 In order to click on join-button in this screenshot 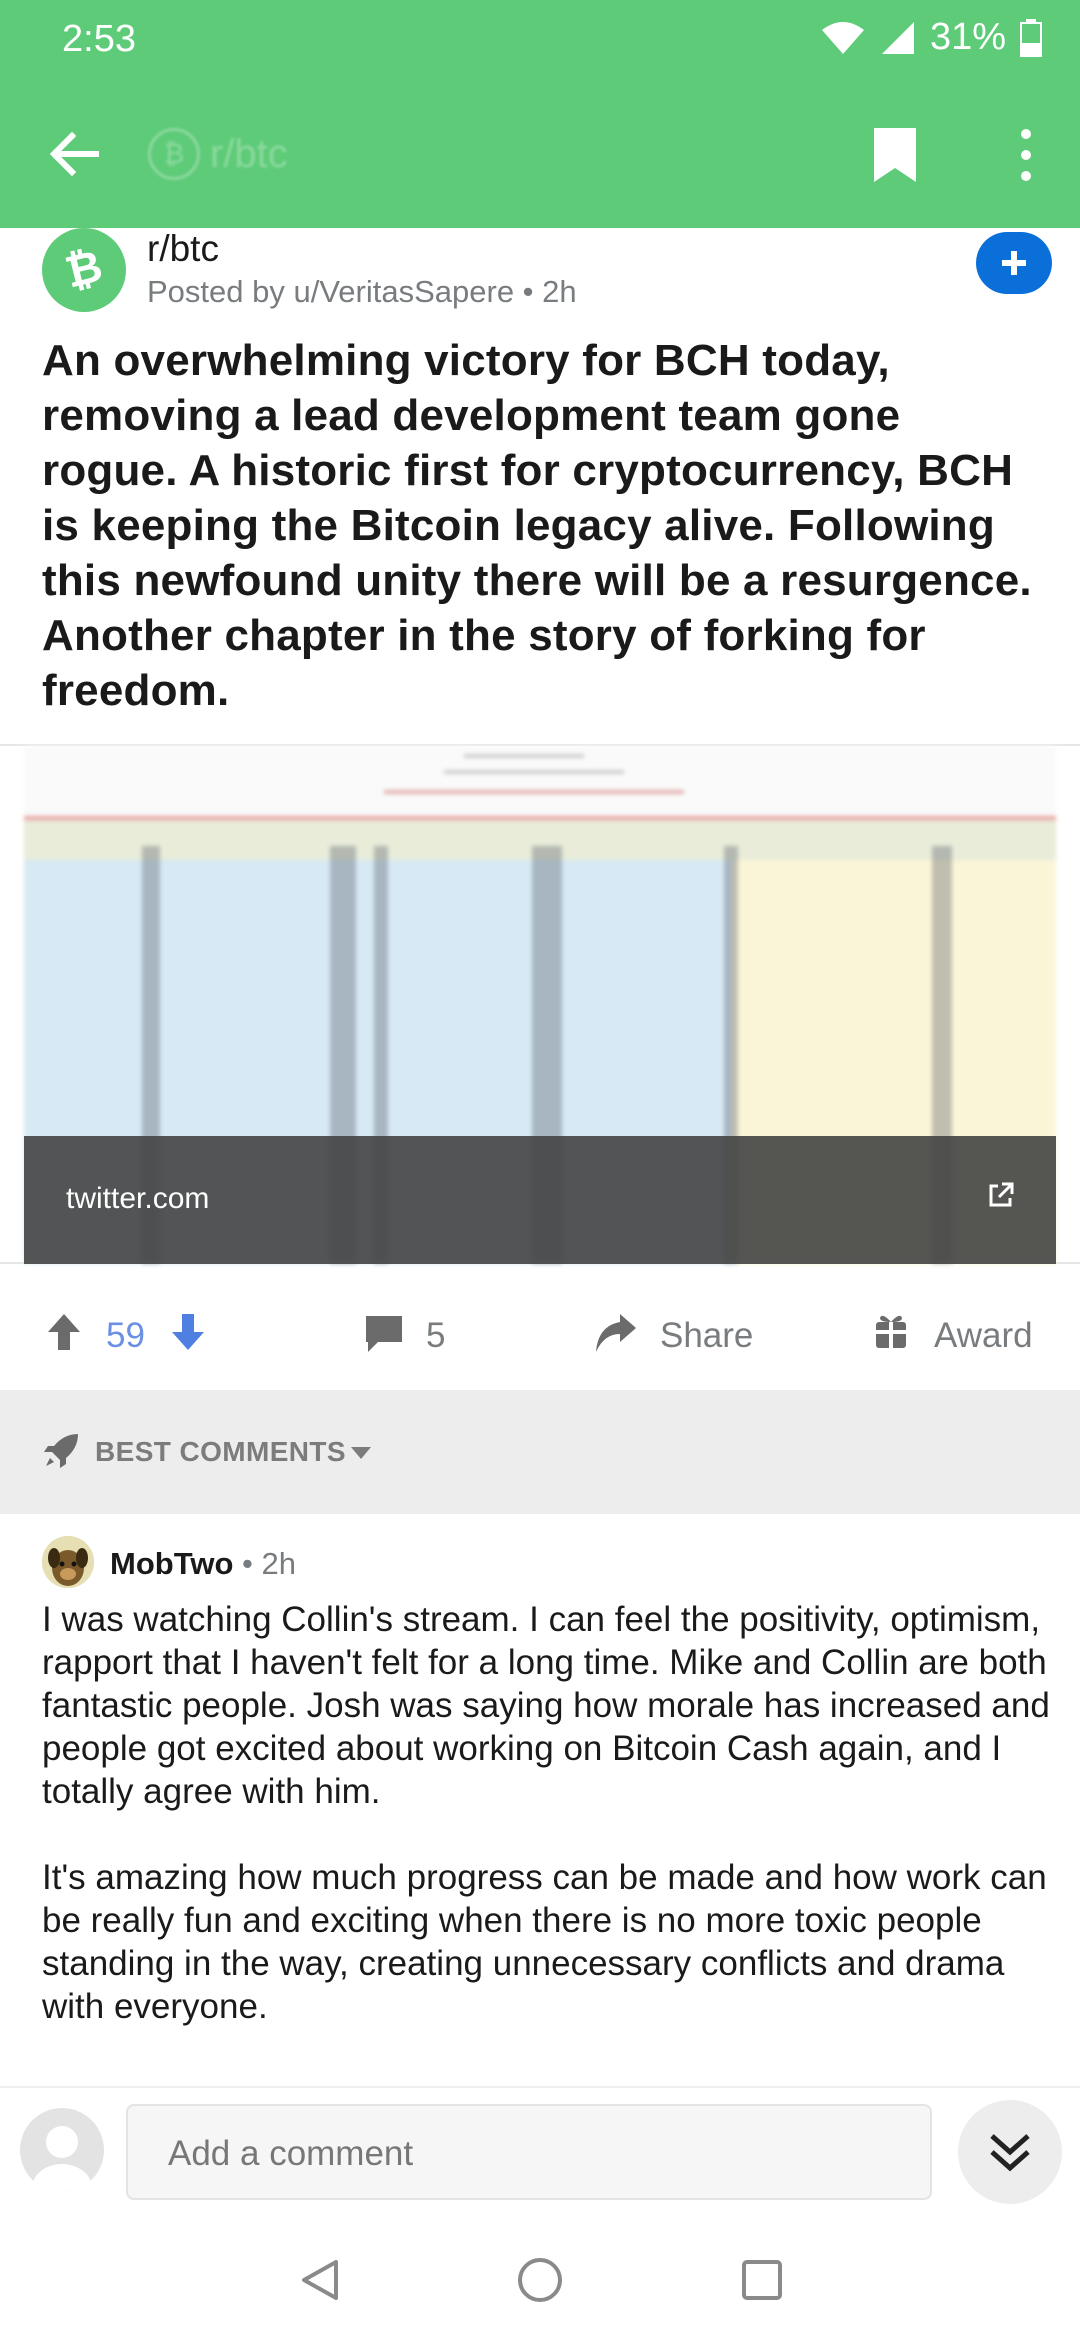, I will do `click(1014, 263)`.